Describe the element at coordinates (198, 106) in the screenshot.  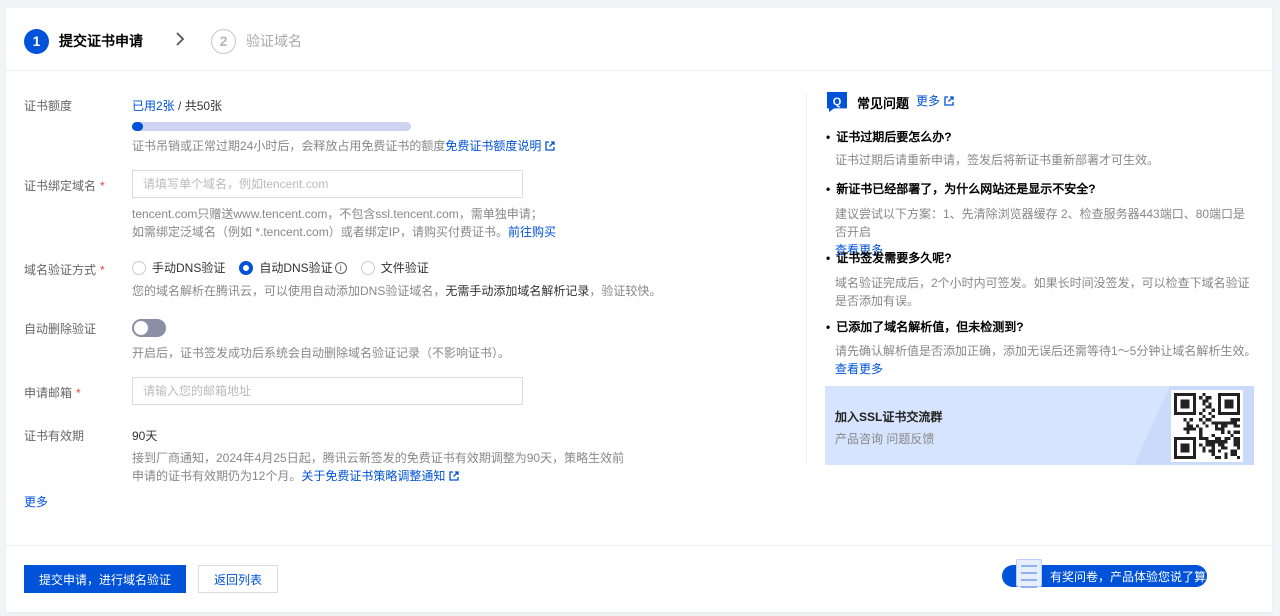
I see `quota-total: / 共50张` at that location.